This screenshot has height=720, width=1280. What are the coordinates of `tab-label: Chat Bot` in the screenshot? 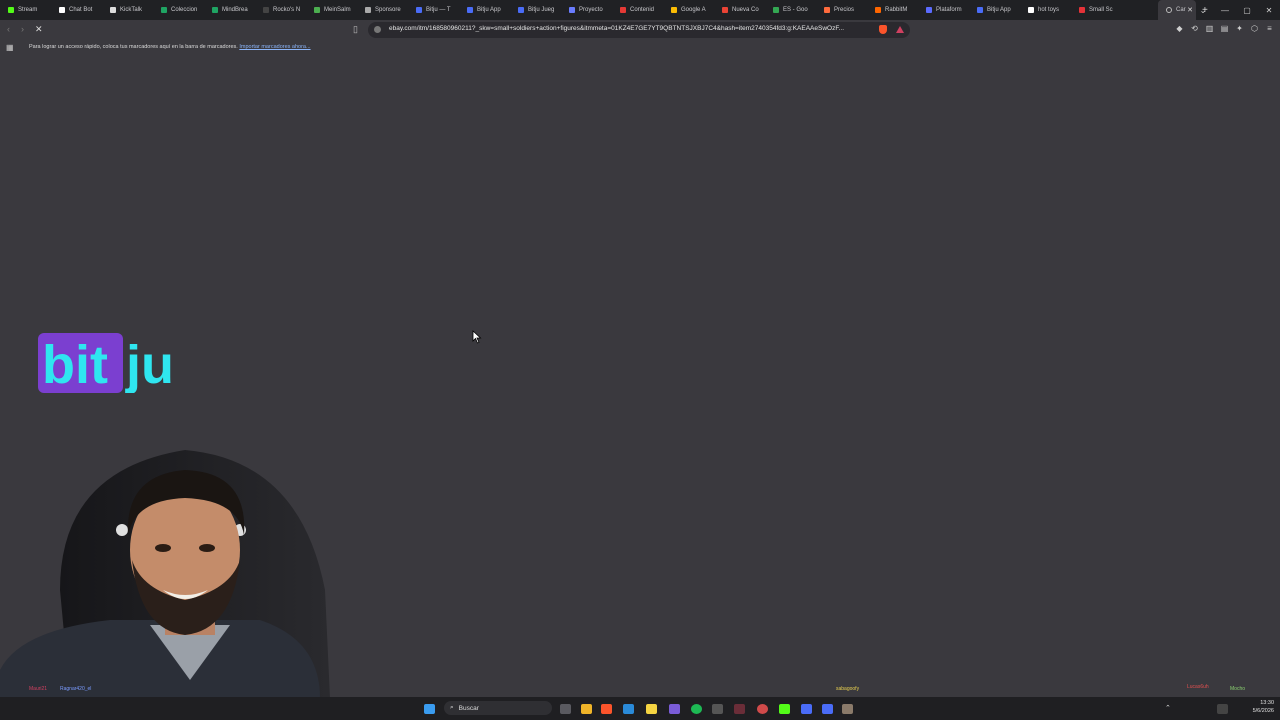 It's located at (81, 10).